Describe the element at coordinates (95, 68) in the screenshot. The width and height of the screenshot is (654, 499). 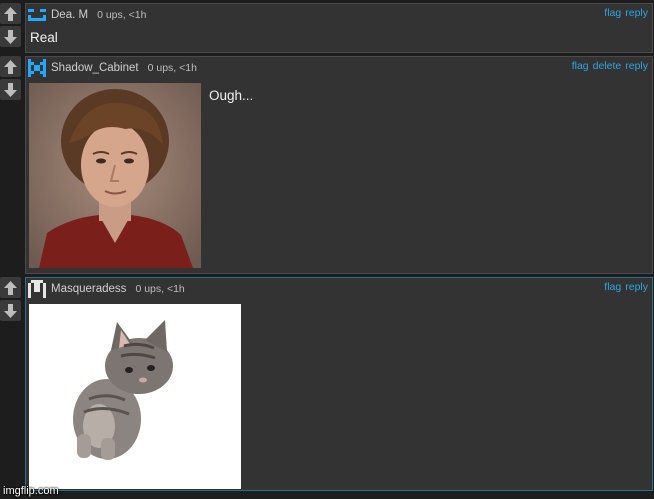
I see `username-link: Shadow_Cabinet` at that location.